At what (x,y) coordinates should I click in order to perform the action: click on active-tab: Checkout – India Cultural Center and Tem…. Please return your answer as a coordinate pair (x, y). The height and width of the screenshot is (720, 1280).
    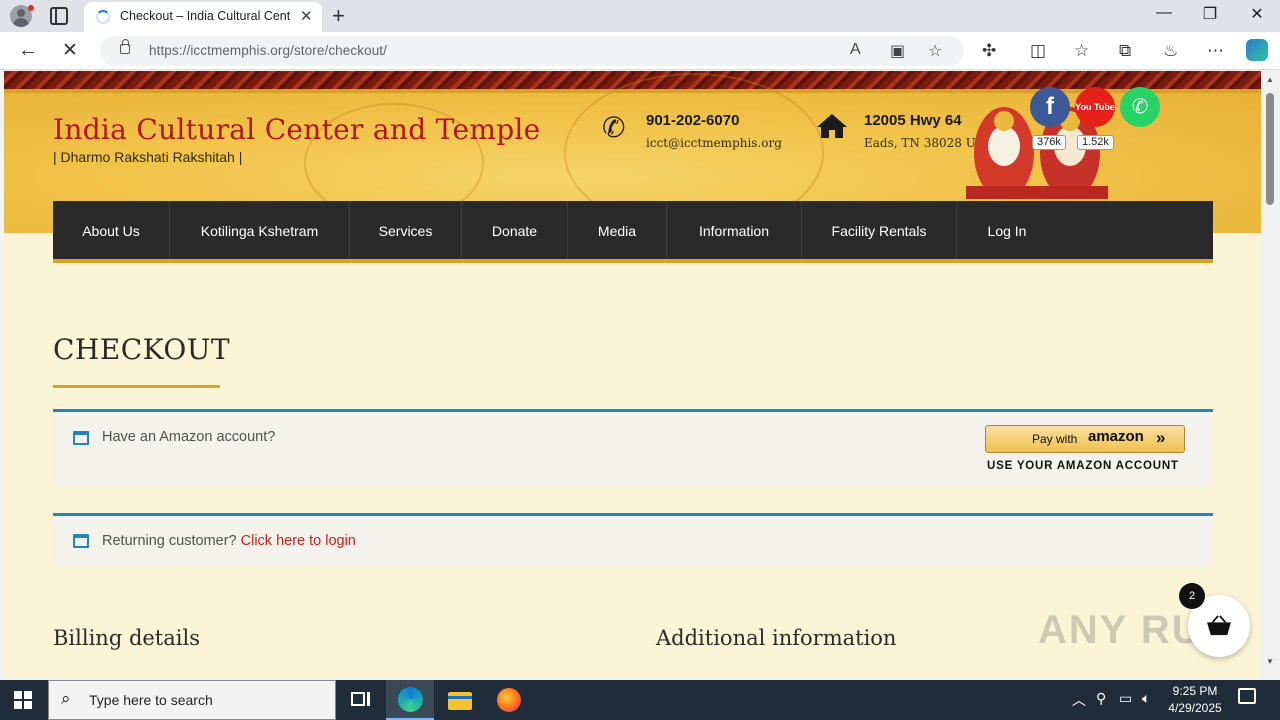
    Looking at the image, I should click on (203, 17).